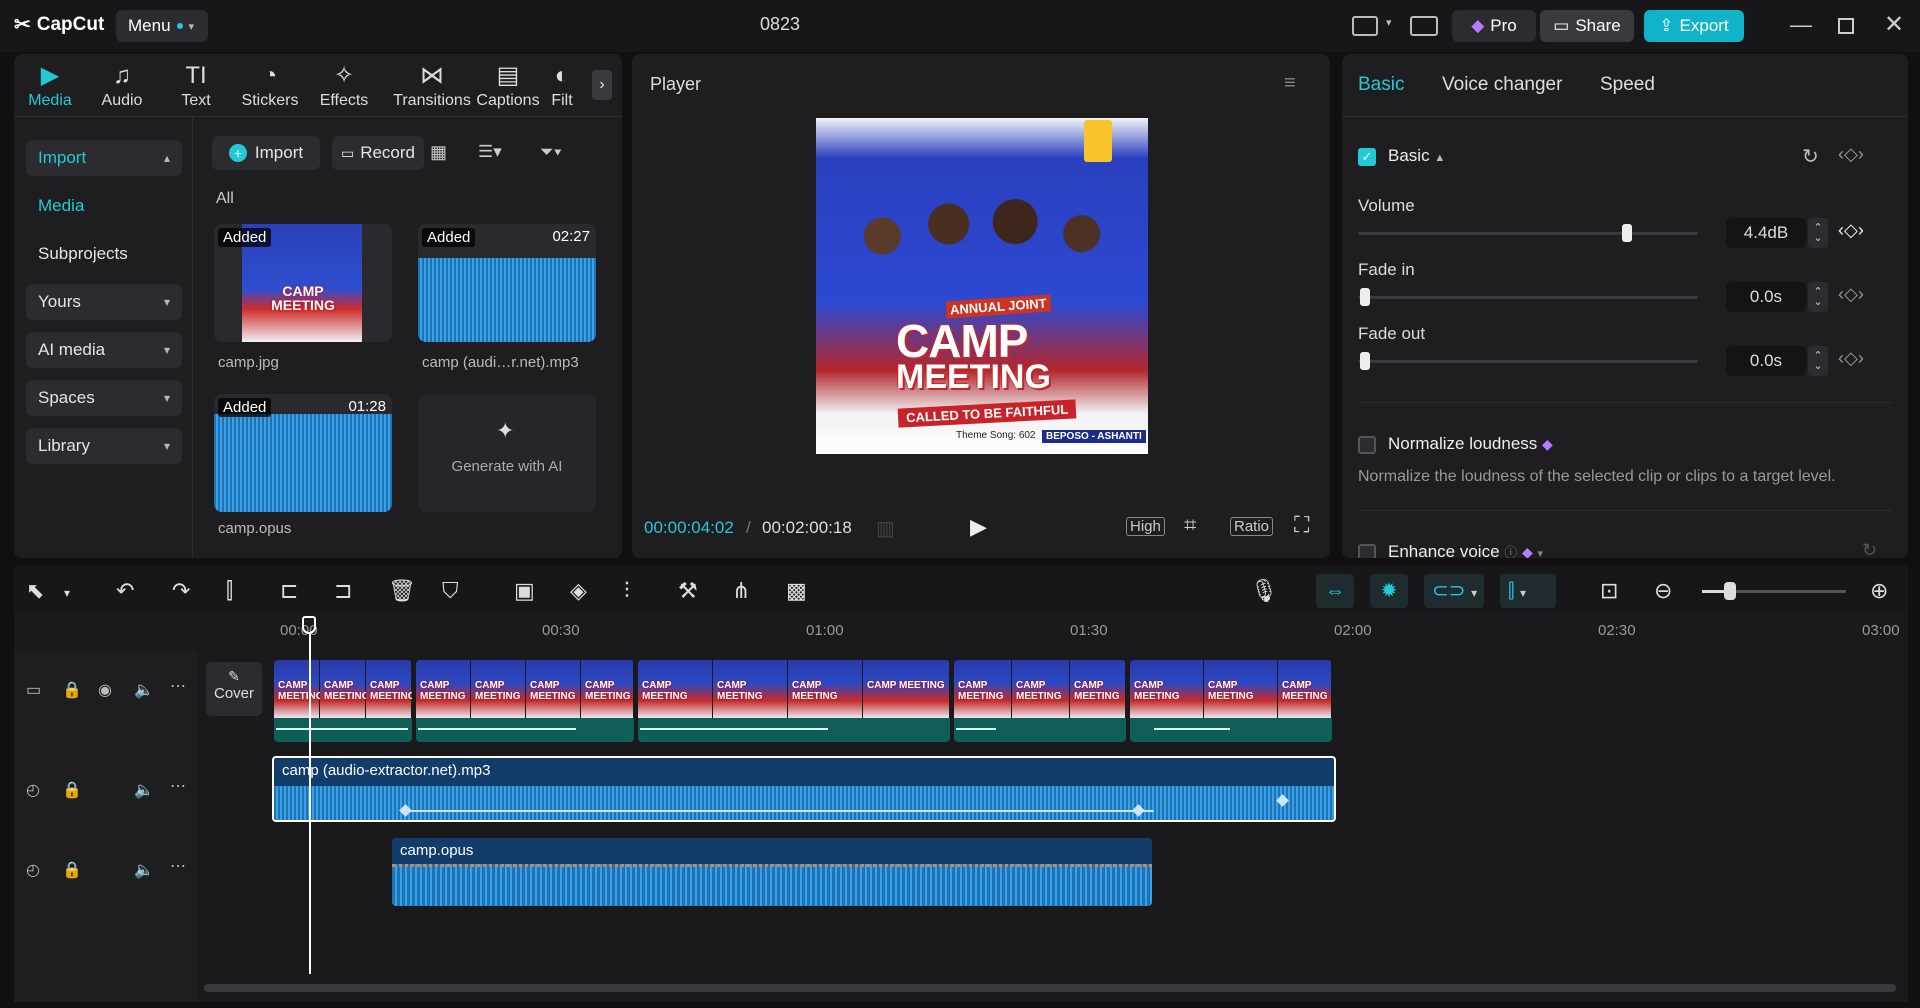 The width and height of the screenshot is (1920, 1008). What do you see at coordinates (270, 86) in the screenshot?
I see `tab-stickers: ◔ Stickers` at bounding box center [270, 86].